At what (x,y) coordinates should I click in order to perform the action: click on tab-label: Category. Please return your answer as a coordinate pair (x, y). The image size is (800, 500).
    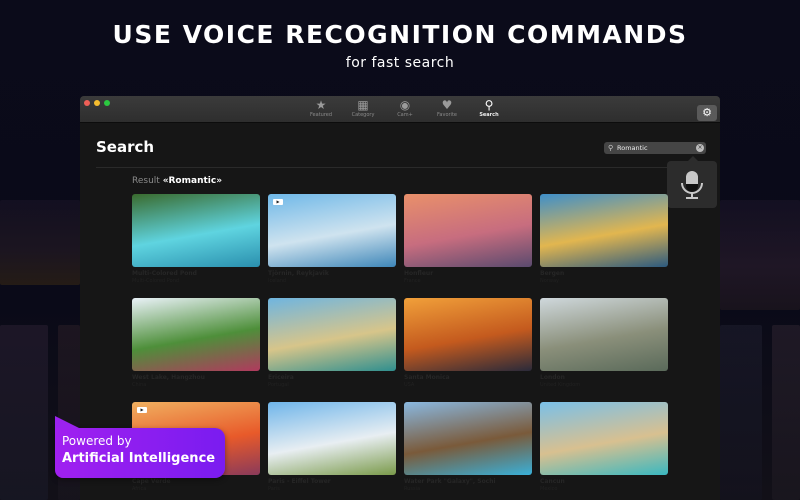
    Looking at the image, I should click on (363, 115).